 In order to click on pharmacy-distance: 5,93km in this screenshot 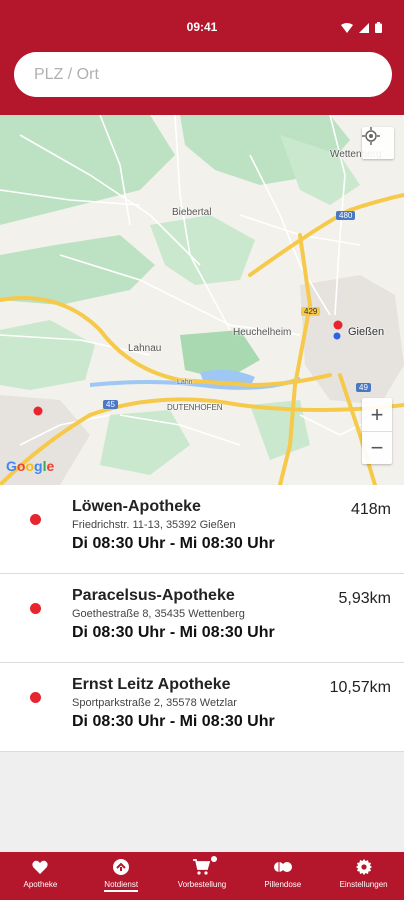, I will do `click(364, 598)`.